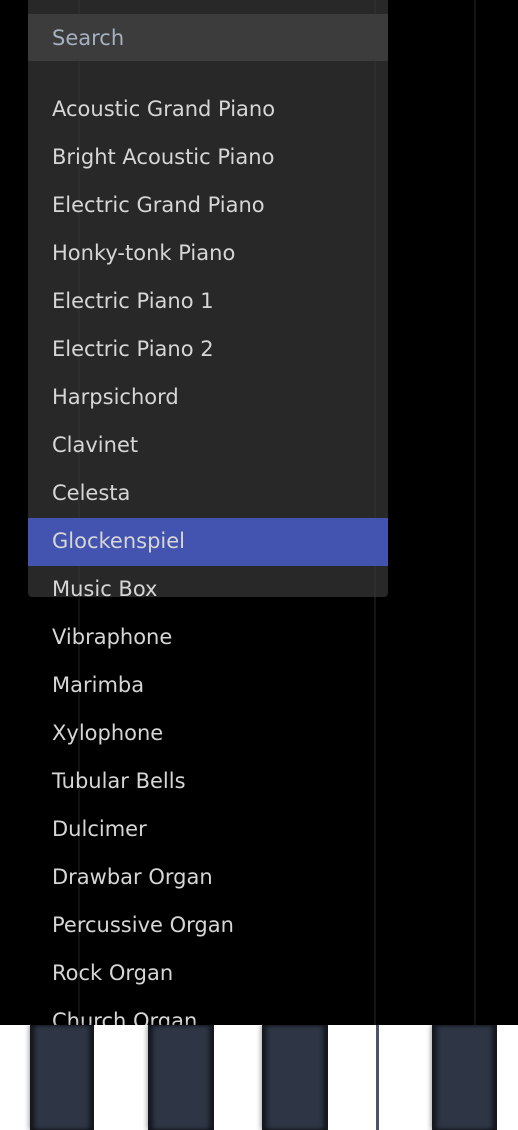 This screenshot has height=1130, width=518. What do you see at coordinates (208, 254) in the screenshot?
I see `instrument-item: Honky-tonk Piano` at bounding box center [208, 254].